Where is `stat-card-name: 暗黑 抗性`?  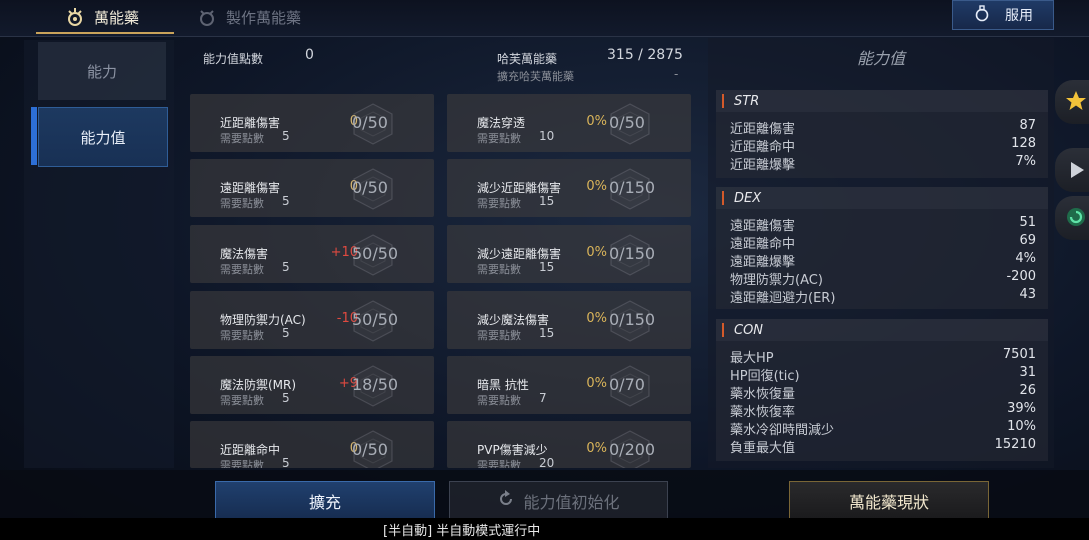 stat-card-name: 暗黑 抗性 is located at coordinates (503, 385).